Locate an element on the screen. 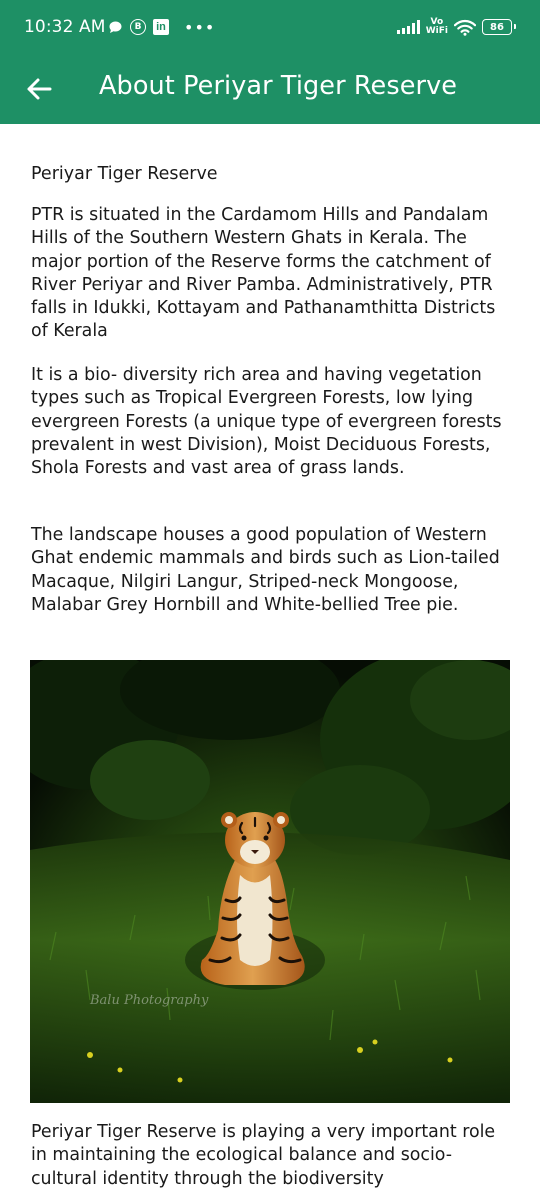  toolbar: About Periyar Tiger Reserve is located at coordinates (270, 89).